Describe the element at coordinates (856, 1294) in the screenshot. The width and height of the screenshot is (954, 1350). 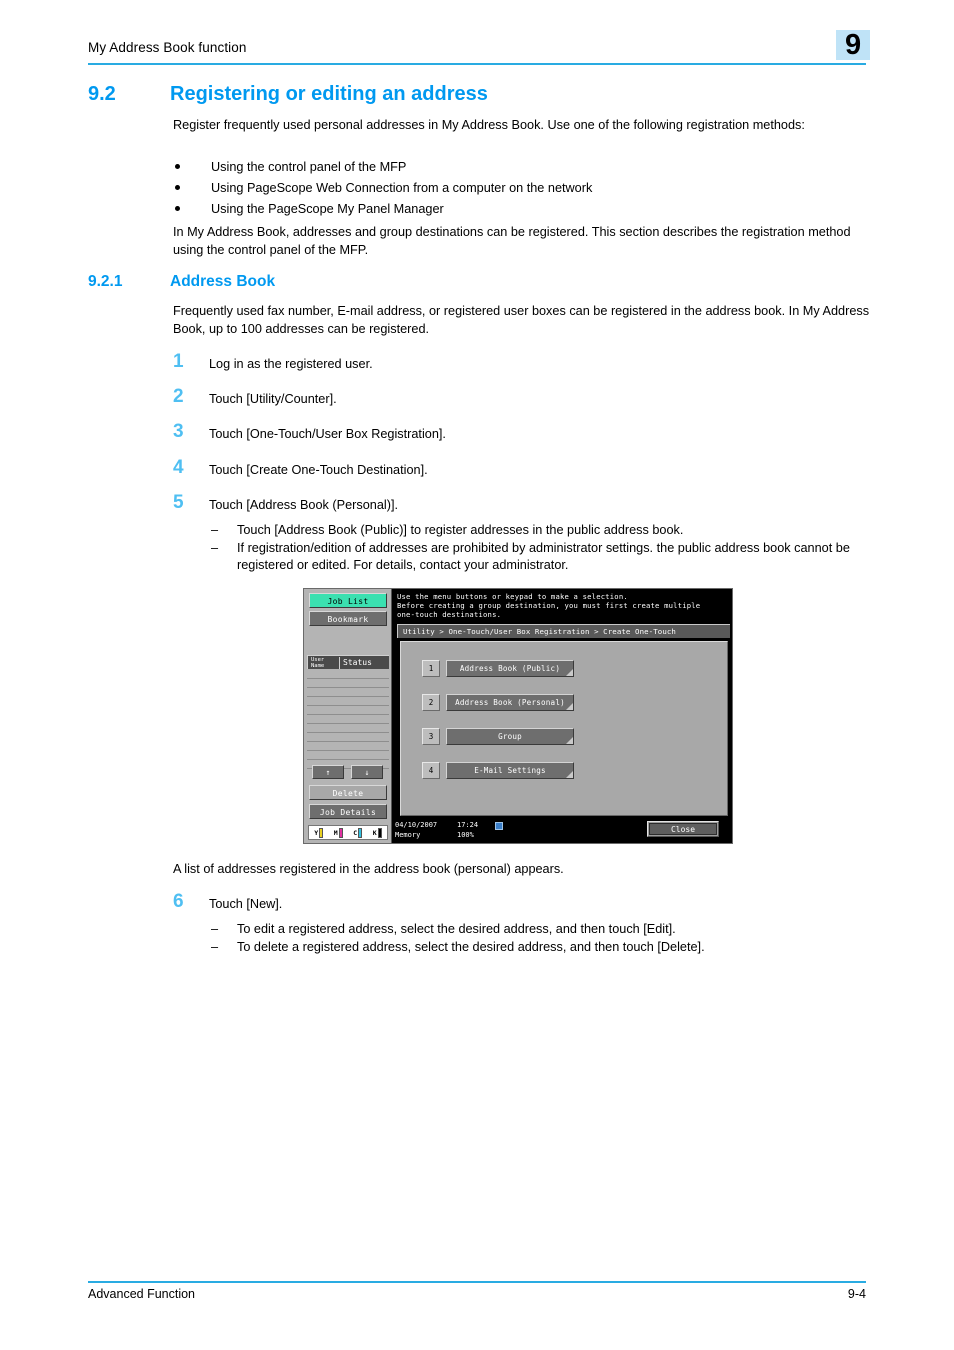
I see `footer-page-number: 9-4` at that location.